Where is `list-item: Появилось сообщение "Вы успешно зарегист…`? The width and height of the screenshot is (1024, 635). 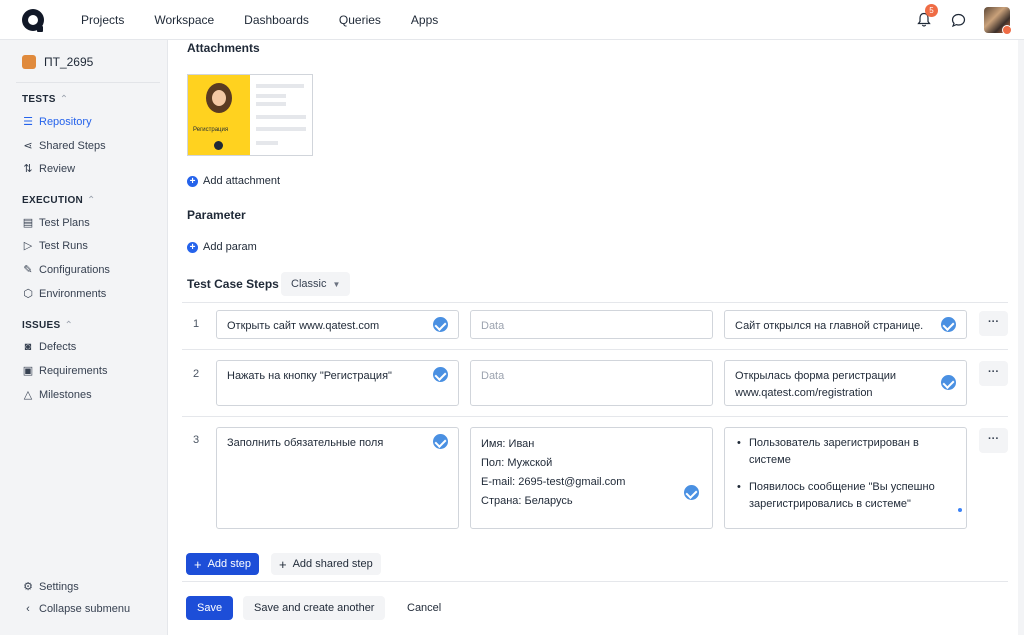
list-item: Появилось сообщение "Вы успешно зарегист… is located at coordinates (845, 496).